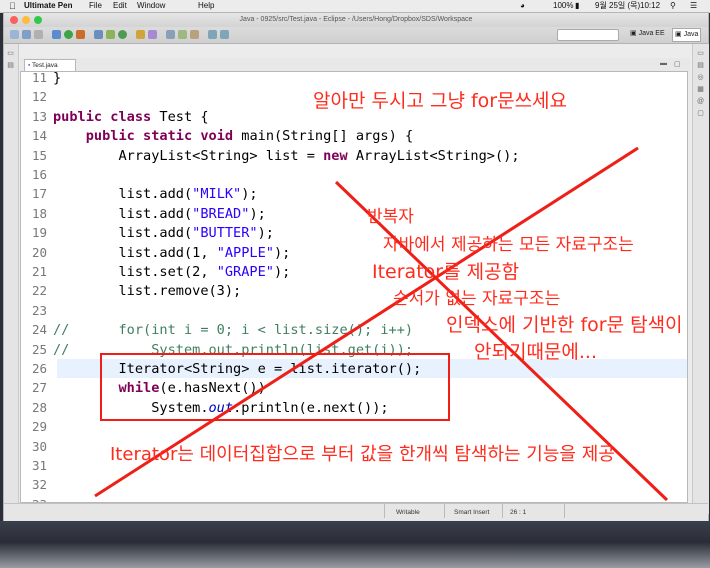 The width and height of the screenshot is (710, 568). What do you see at coordinates (355, 544) in the screenshot?
I see `desktop-background` at bounding box center [355, 544].